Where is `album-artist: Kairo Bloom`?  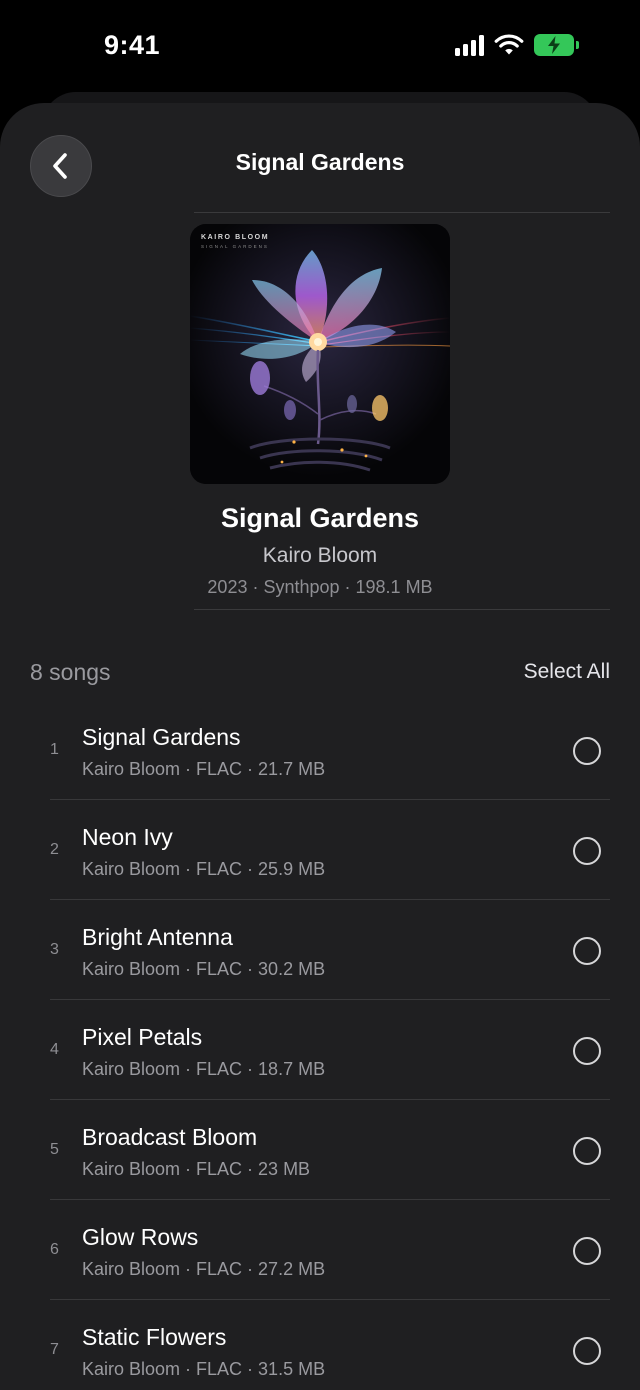 album-artist: Kairo Bloom is located at coordinates (320, 556).